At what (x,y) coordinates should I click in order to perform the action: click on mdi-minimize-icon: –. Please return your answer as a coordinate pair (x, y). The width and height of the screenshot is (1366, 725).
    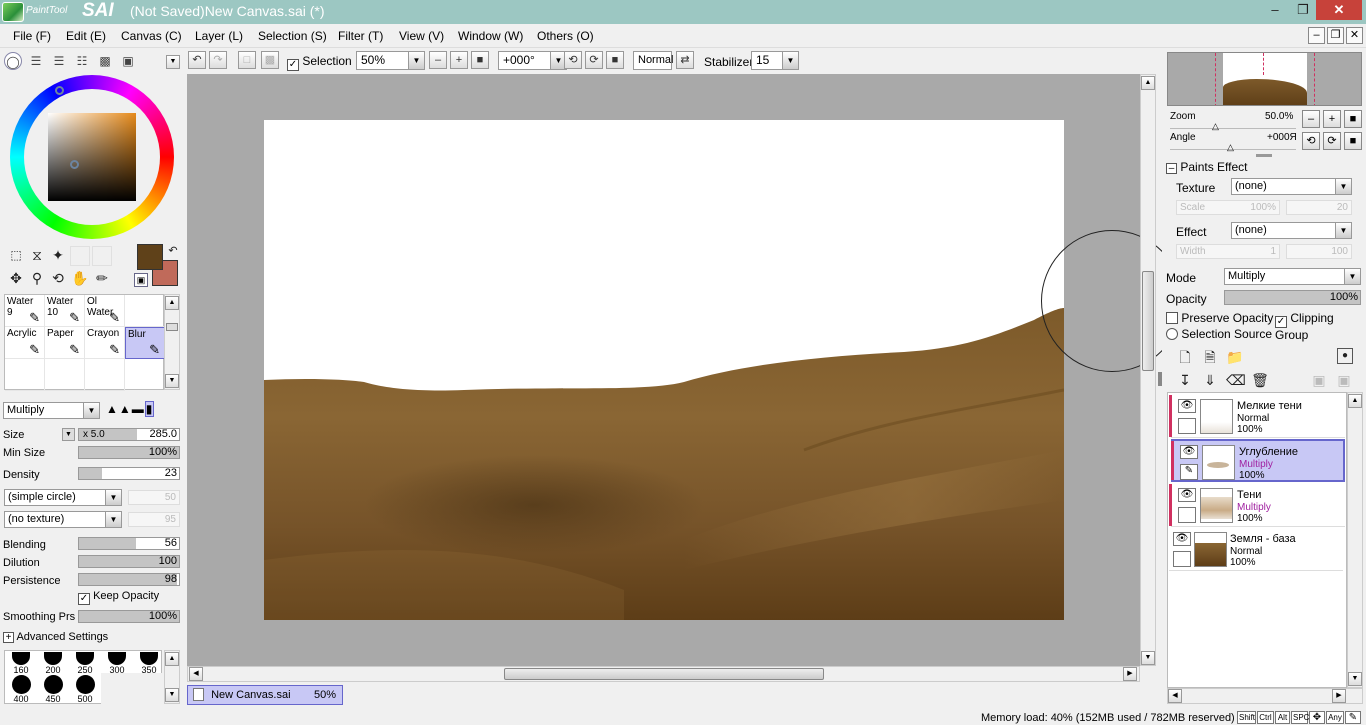
    Looking at the image, I should click on (1316, 35).